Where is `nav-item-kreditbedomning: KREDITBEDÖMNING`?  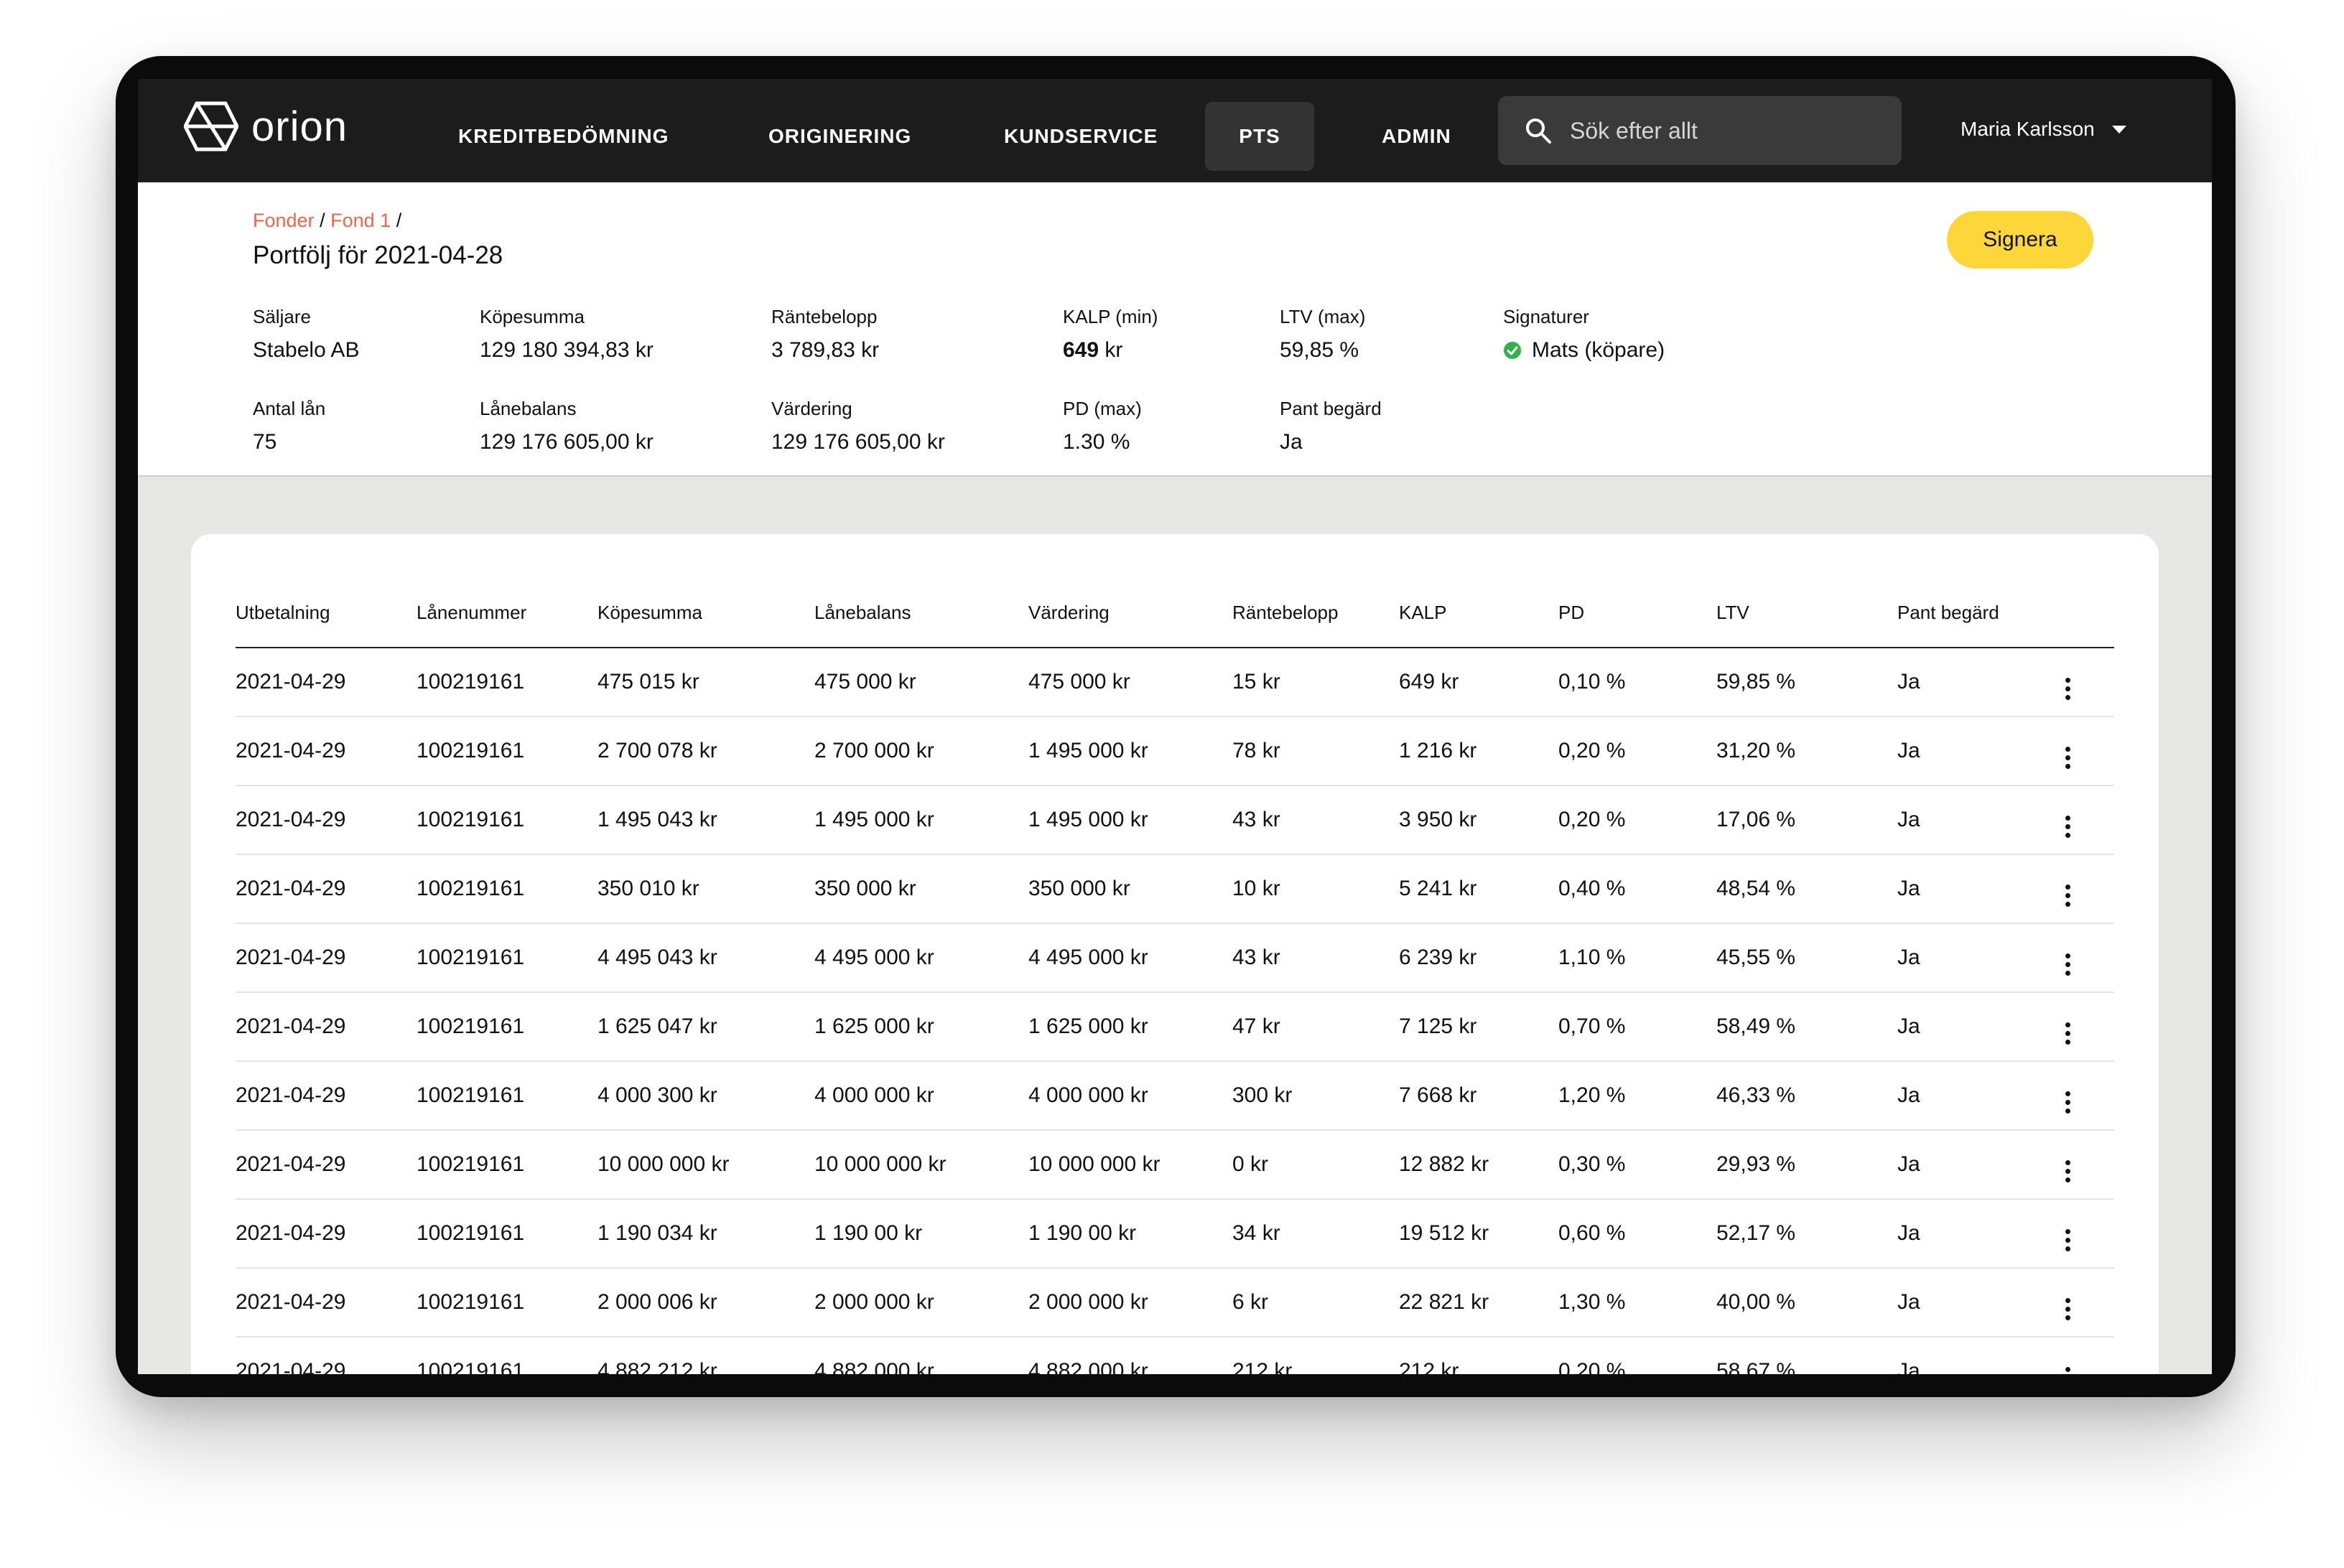
nav-item-kreditbedomning: KREDITBEDÖMNING is located at coordinates (563, 136).